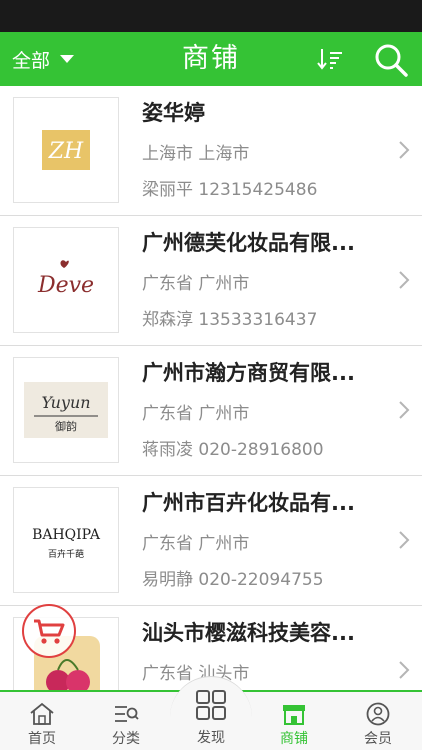 The image size is (422, 750). I want to click on tab-home: 首页, so click(42, 721).